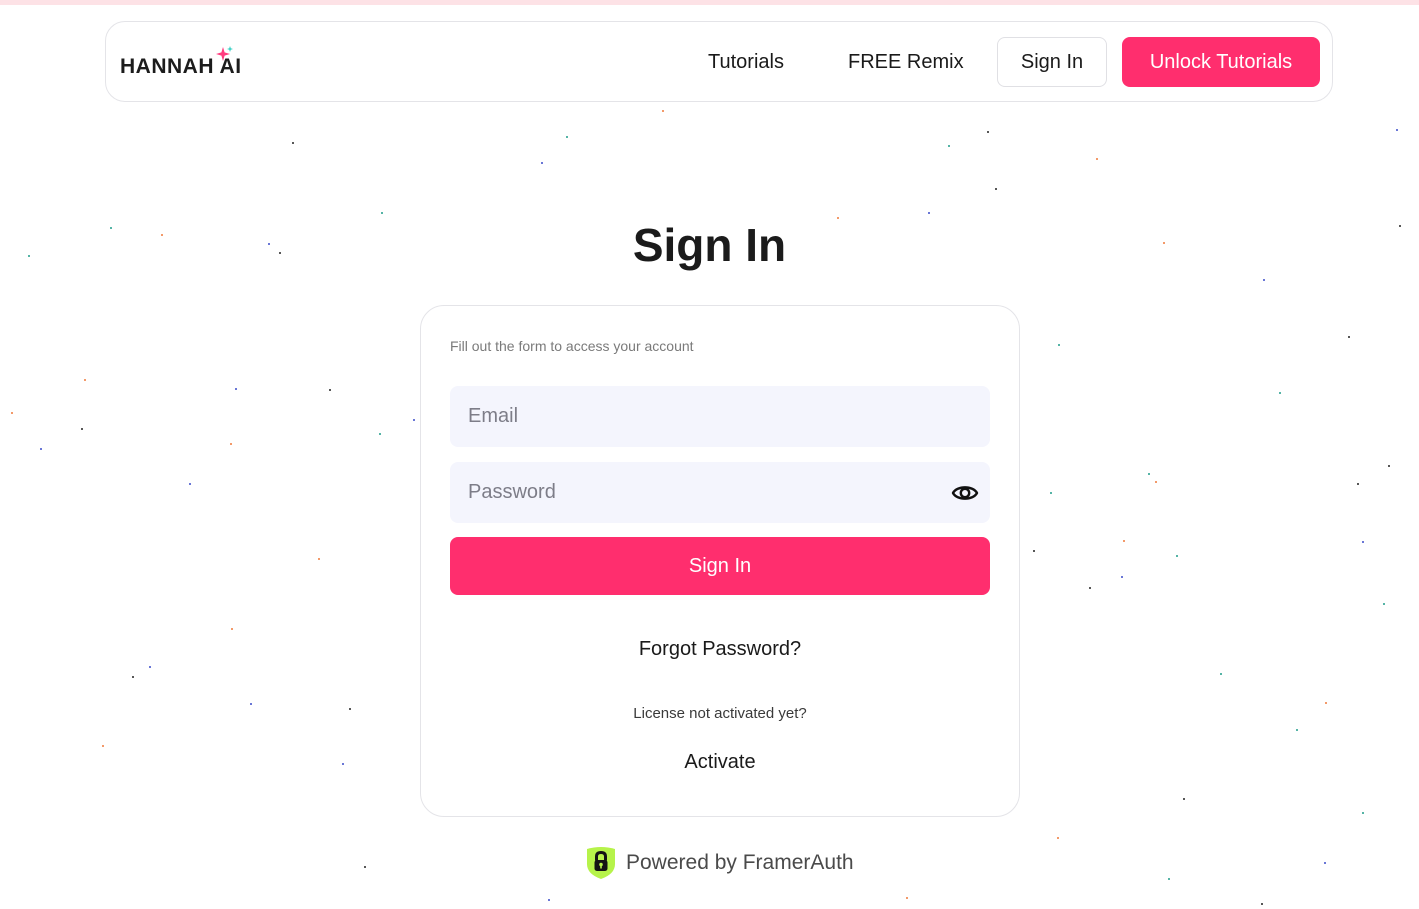  What do you see at coordinates (906, 62) in the screenshot?
I see `nav-link-free-remix: FREE Remix` at bounding box center [906, 62].